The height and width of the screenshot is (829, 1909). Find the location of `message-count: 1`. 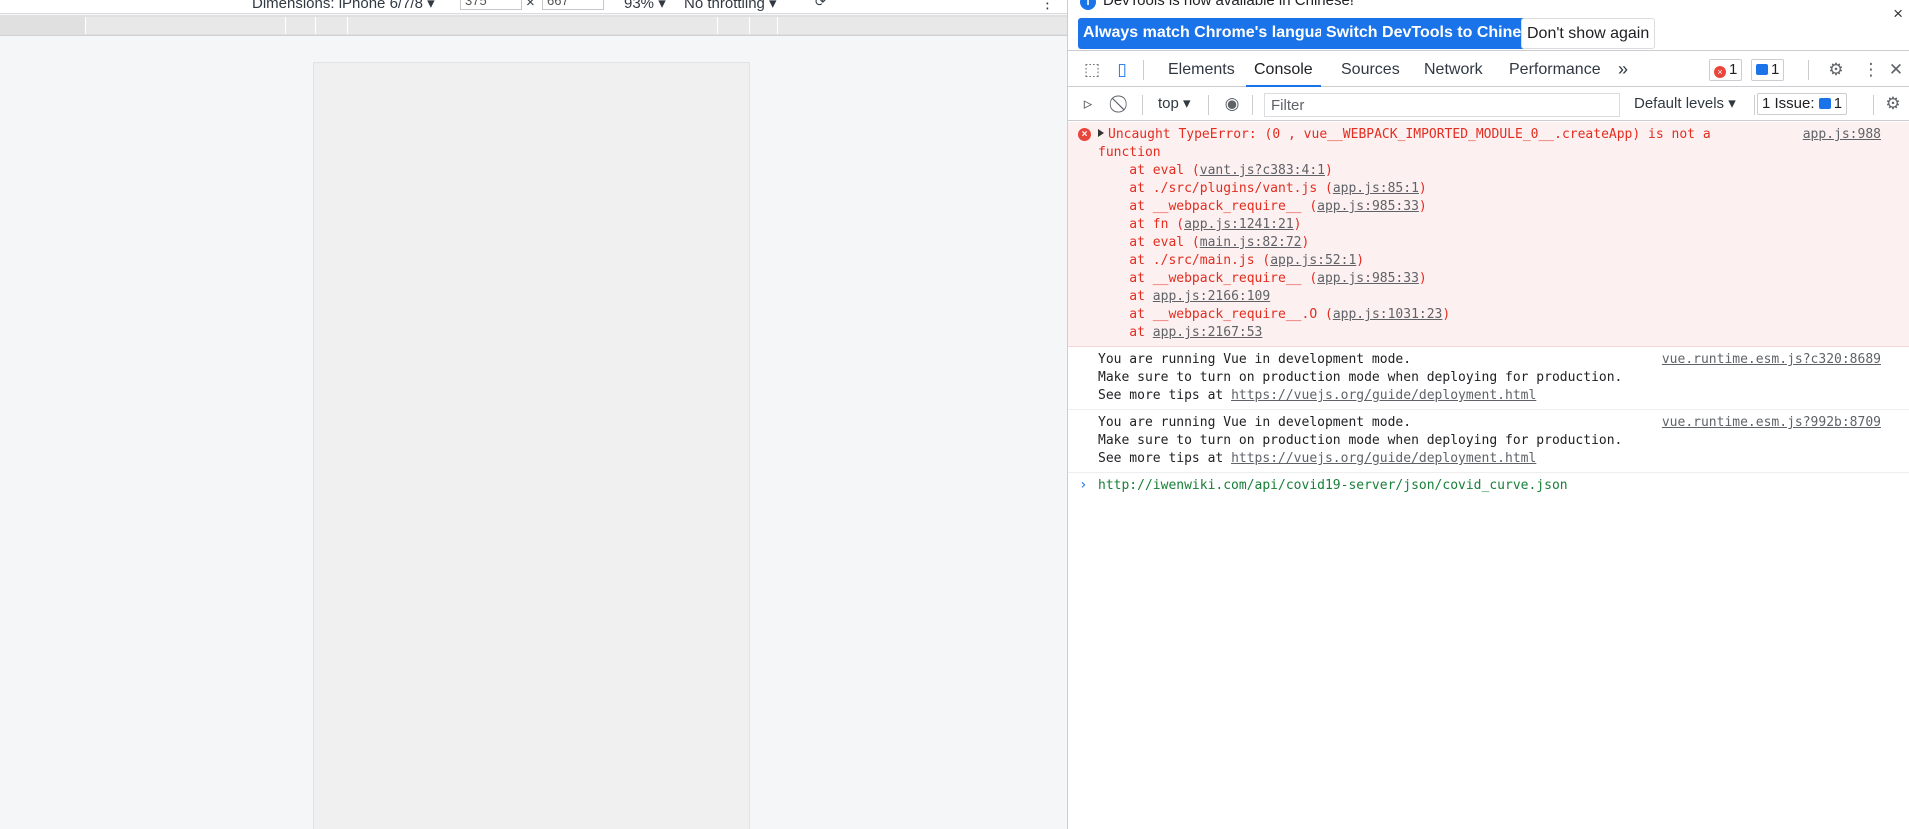

message-count: 1 is located at coordinates (1775, 69).